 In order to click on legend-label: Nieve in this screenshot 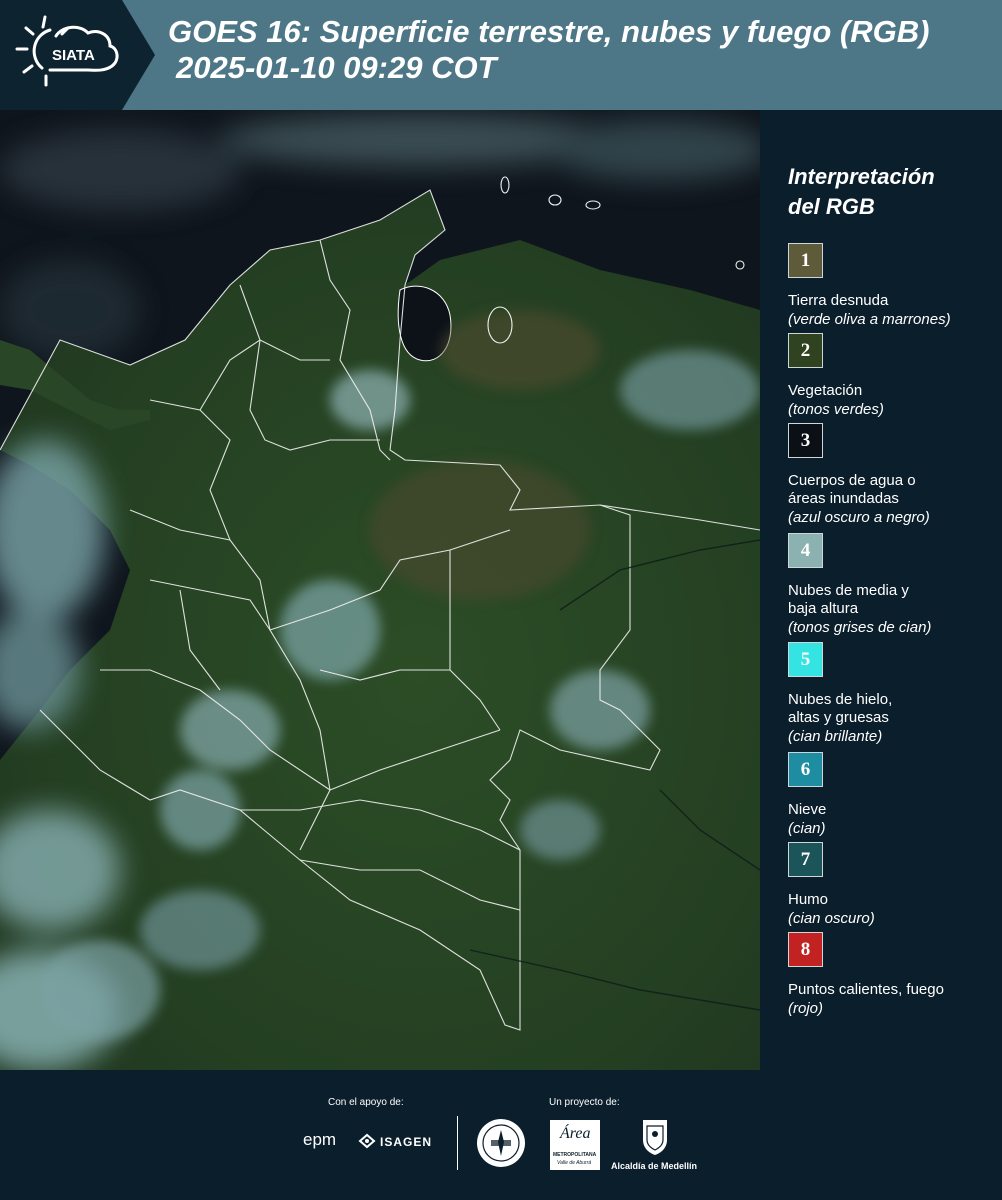, I will do `click(807, 809)`.